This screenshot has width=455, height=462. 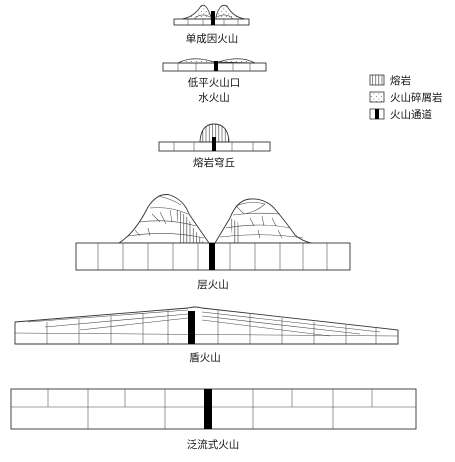 I want to click on legend-conduit-label: 火山通道, so click(x=411, y=114).